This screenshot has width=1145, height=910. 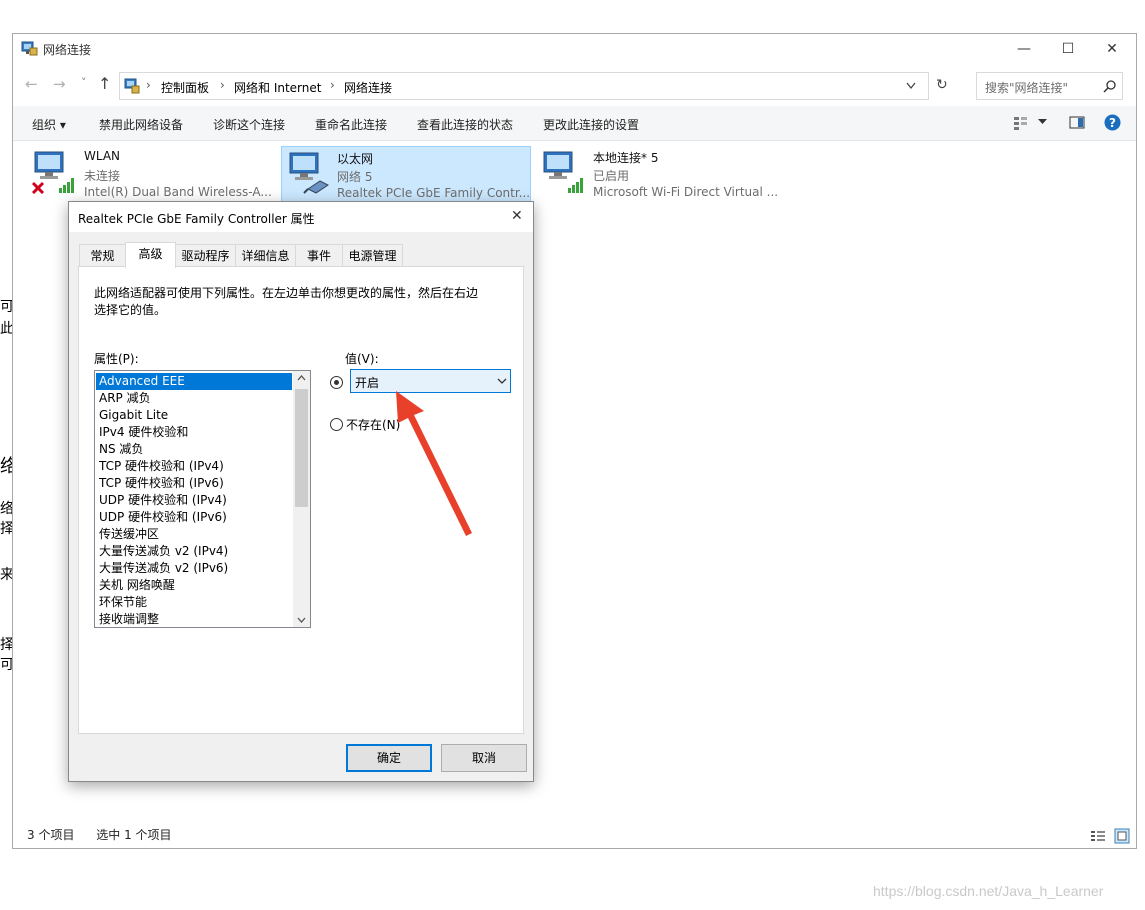 I want to click on dialog-title: Realtek PCIe GbE Family Controller 属性, so click(x=196, y=219).